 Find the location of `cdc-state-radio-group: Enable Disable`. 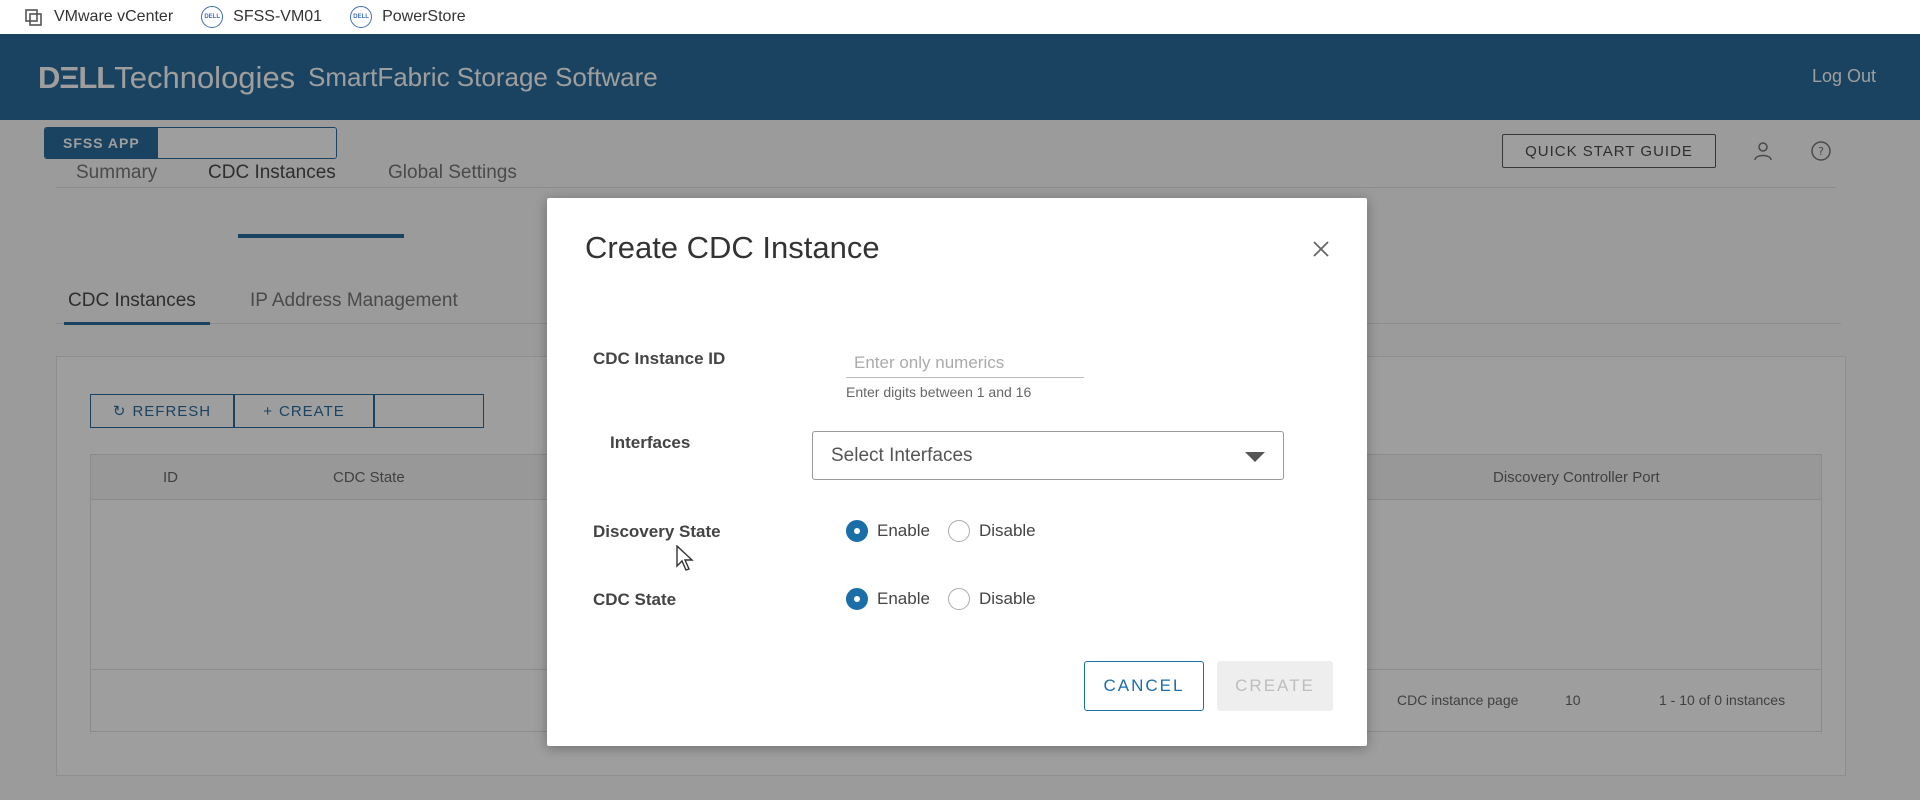

cdc-state-radio-group: Enable Disable is located at coordinates (950, 599).